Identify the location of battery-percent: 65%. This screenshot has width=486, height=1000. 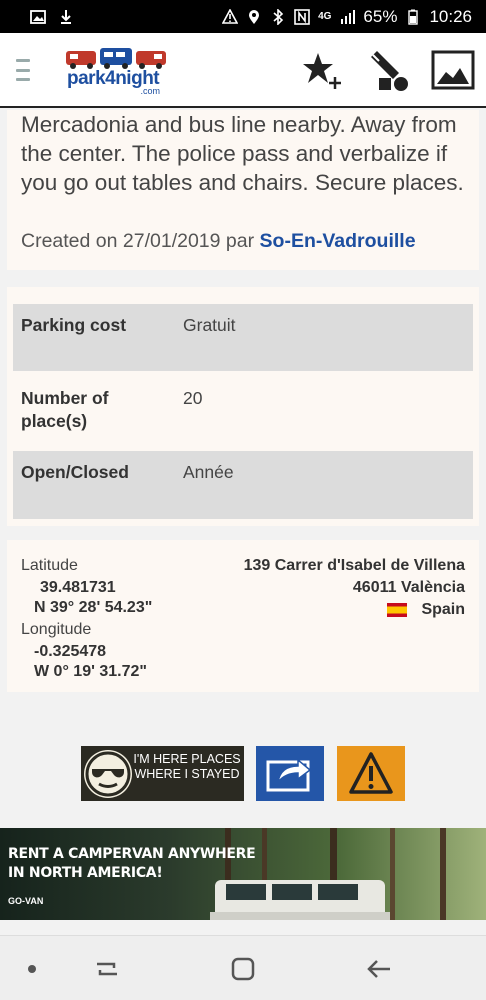
(380, 16).